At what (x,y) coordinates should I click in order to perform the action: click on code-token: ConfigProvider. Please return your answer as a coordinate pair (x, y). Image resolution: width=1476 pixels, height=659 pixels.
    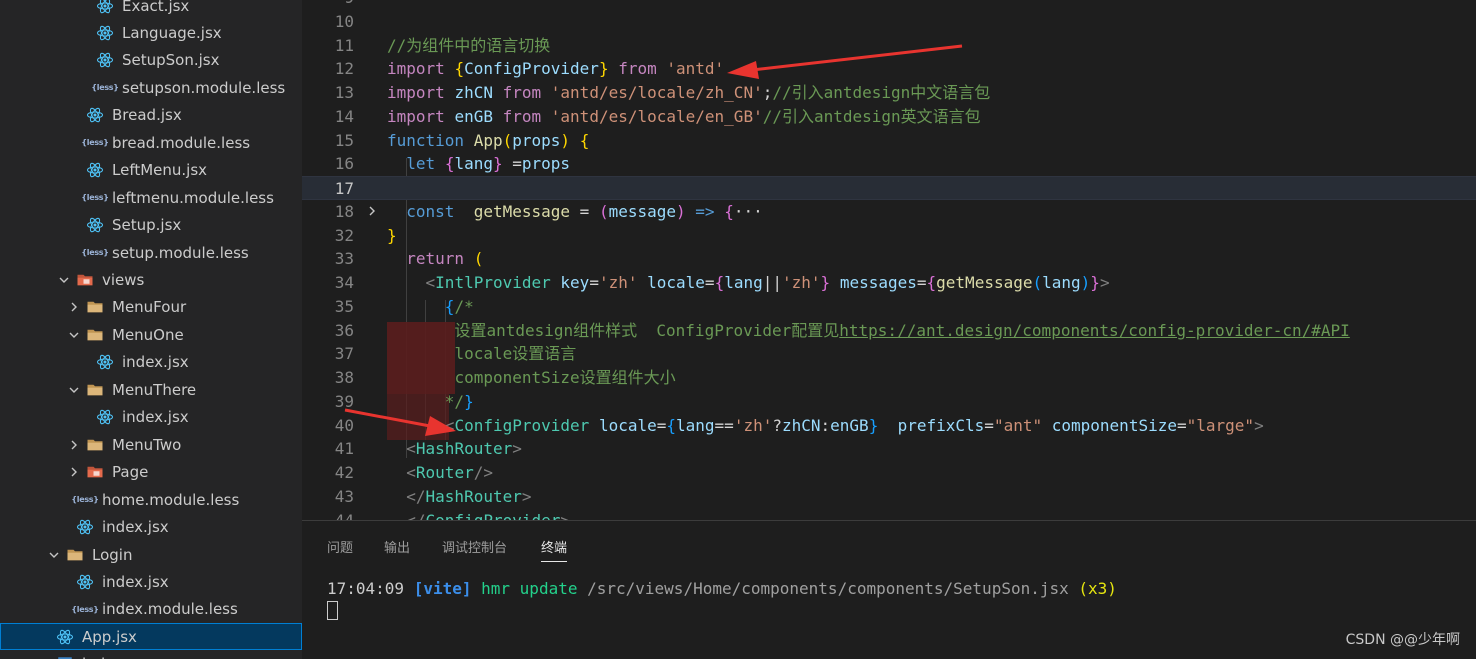
    Looking at the image, I should click on (522, 425).